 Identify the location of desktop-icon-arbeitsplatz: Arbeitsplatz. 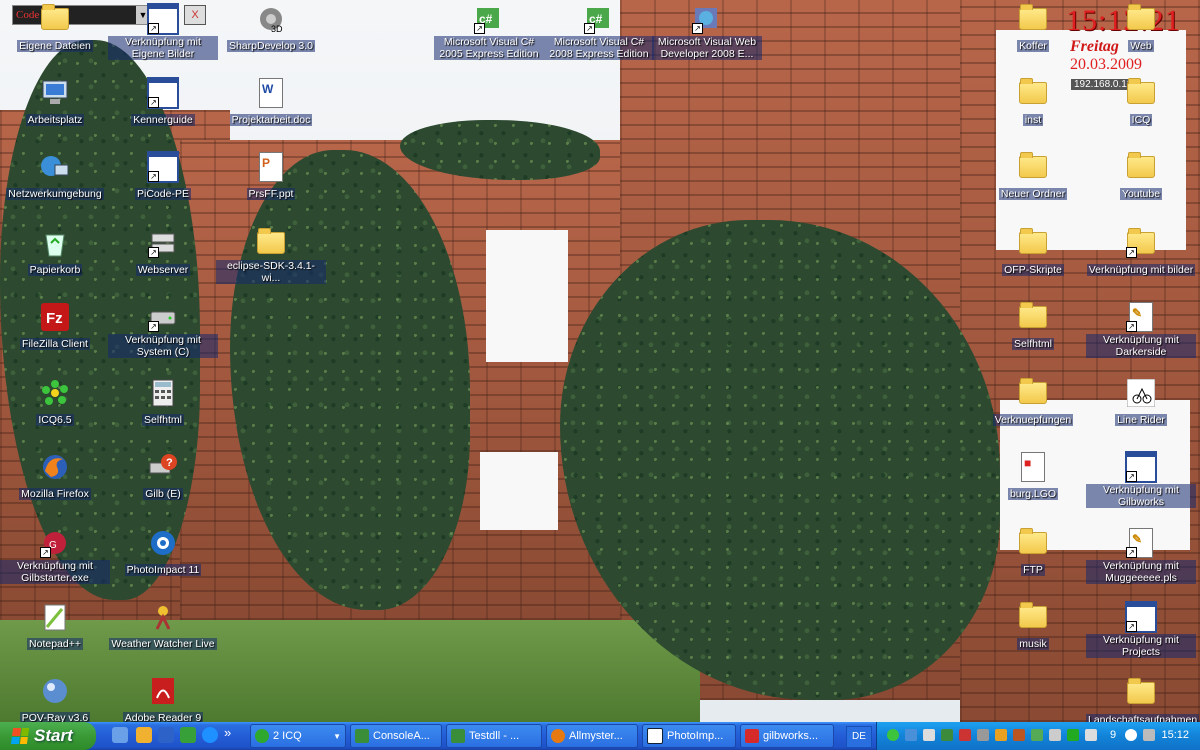
(55, 103).